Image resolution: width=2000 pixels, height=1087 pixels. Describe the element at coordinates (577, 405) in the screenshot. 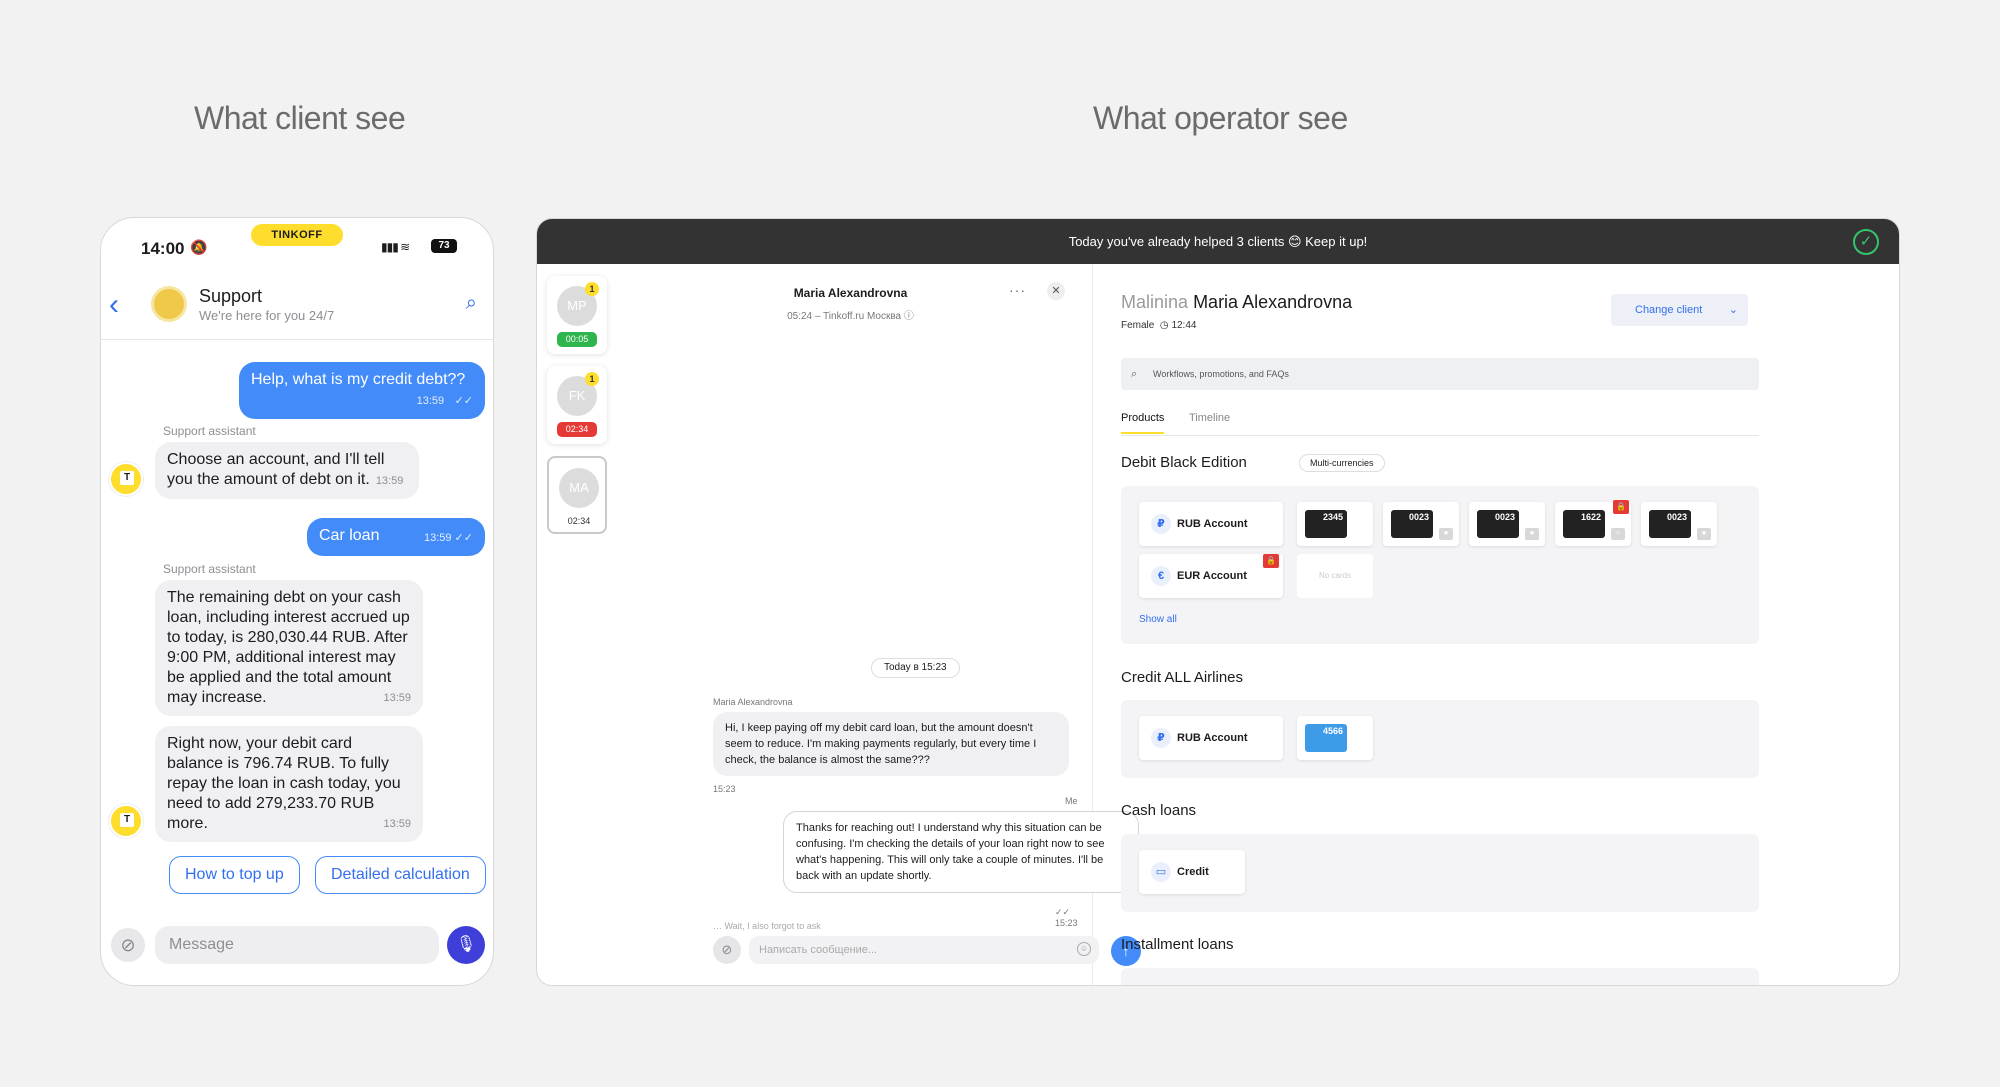

I see `queue-item: FK 1 02:34` at that location.